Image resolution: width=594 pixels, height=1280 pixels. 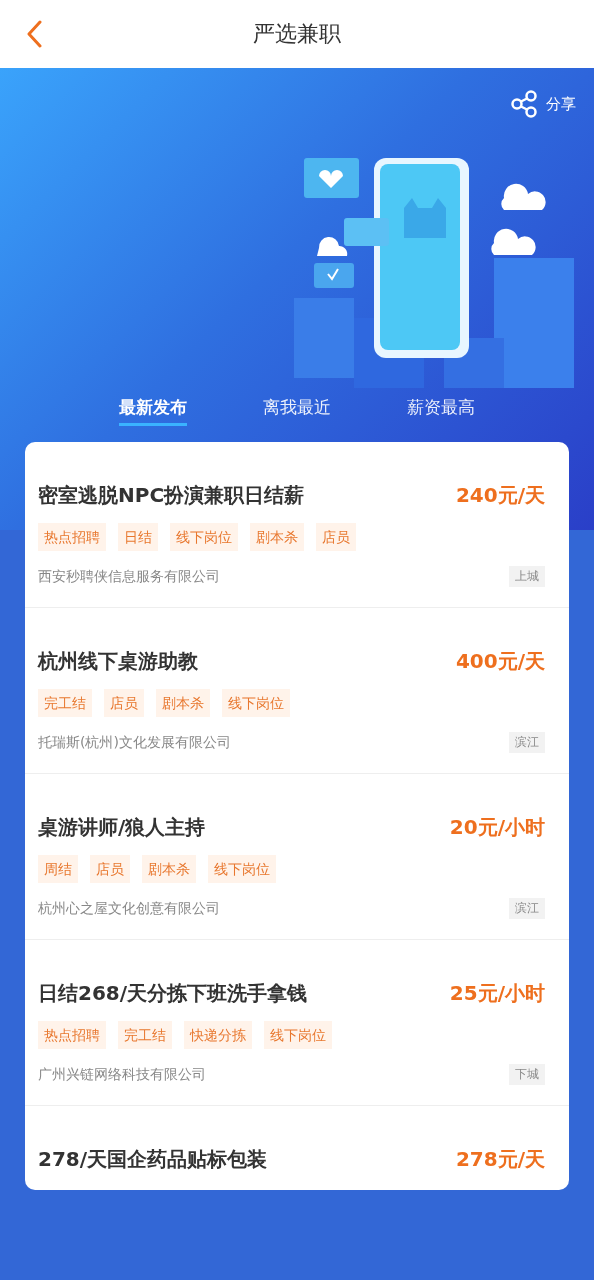 What do you see at coordinates (173, 993) in the screenshot?
I see `job-title: 日结268/天分拣下班洗手拿钱` at bounding box center [173, 993].